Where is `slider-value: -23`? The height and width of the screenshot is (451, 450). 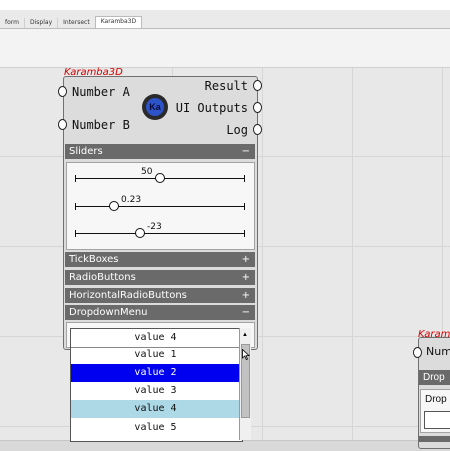
slider-value: -23 is located at coordinates (154, 227).